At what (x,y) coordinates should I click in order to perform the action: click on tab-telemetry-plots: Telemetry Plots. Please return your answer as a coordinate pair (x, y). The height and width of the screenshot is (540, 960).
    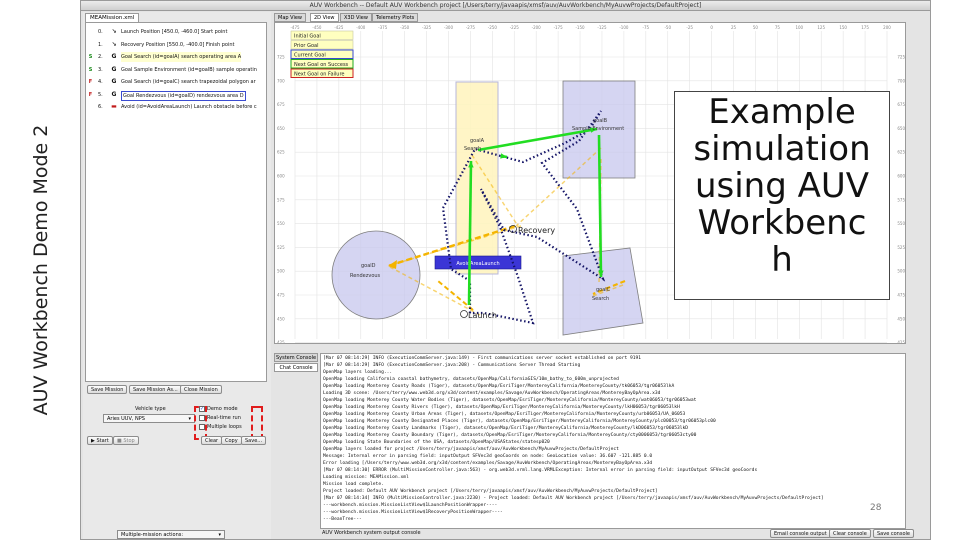
    Looking at the image, I should click on (395, 17).